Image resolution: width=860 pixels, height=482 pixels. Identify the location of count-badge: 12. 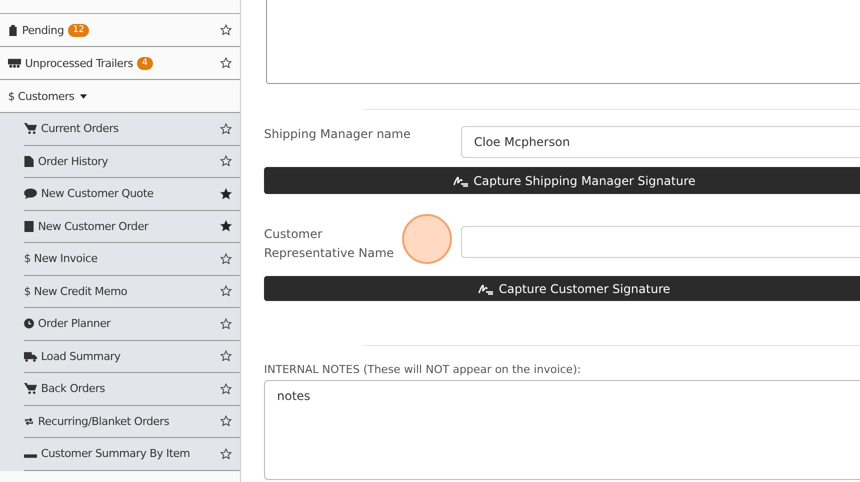
(79, 30).